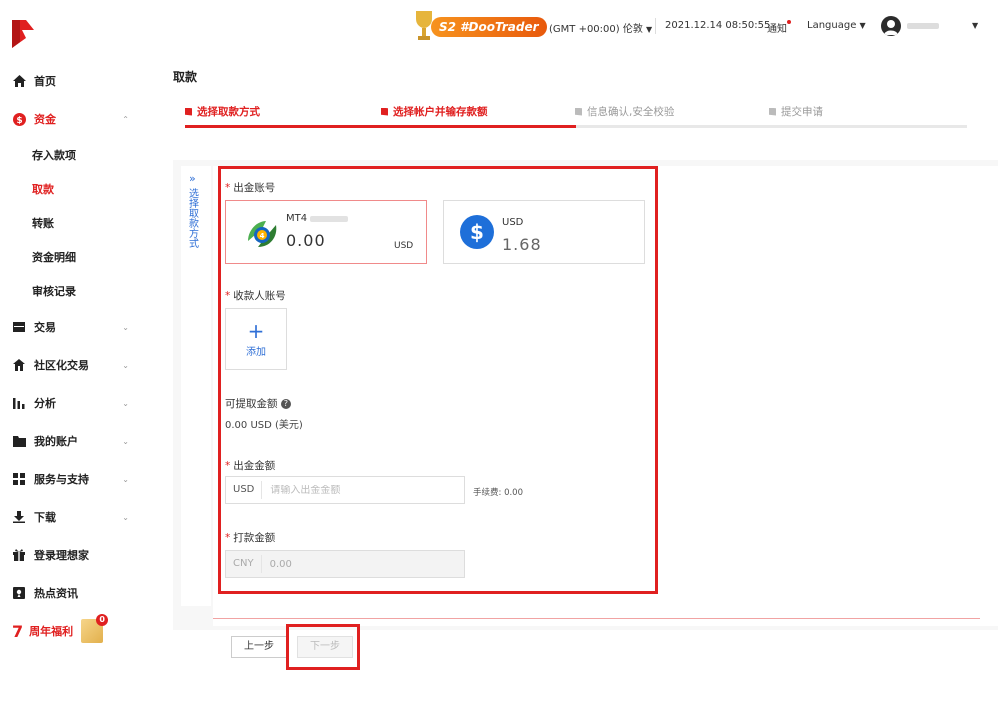 This screenshot has height=702, width=1002. What do you see at coordinates (77, 189) in the screenshot?
I see `sidebar-subitem-withdraw: 取款` at bounding box center [77, 189].